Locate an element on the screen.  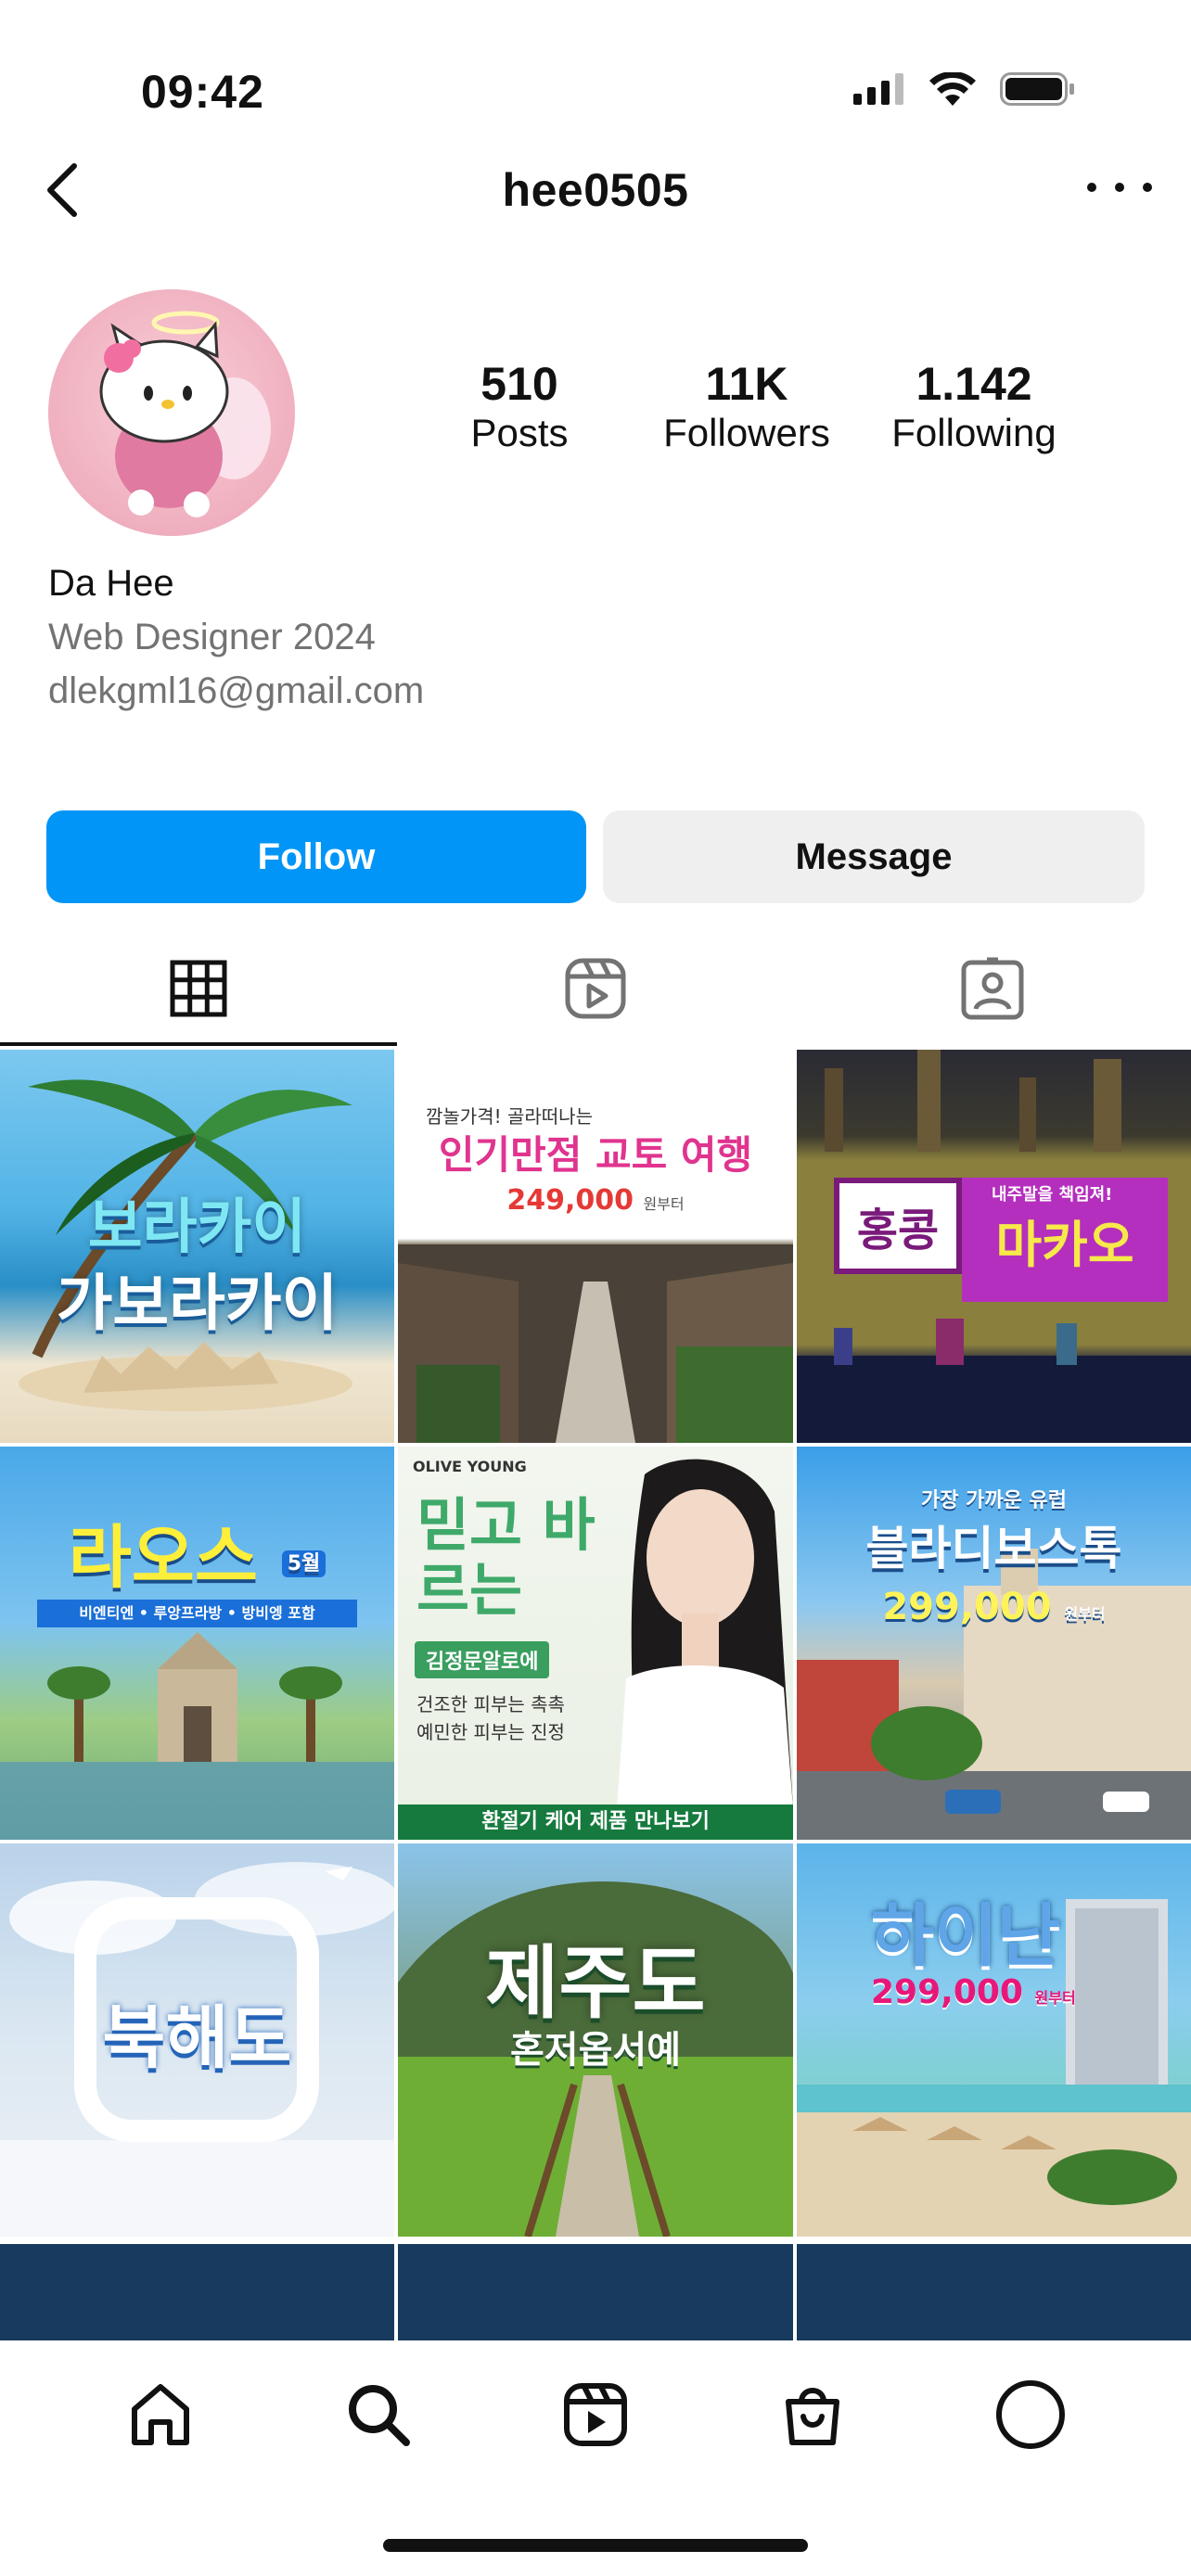
post-price: 249,000 원부터 is located at coordinates (595, 1200).